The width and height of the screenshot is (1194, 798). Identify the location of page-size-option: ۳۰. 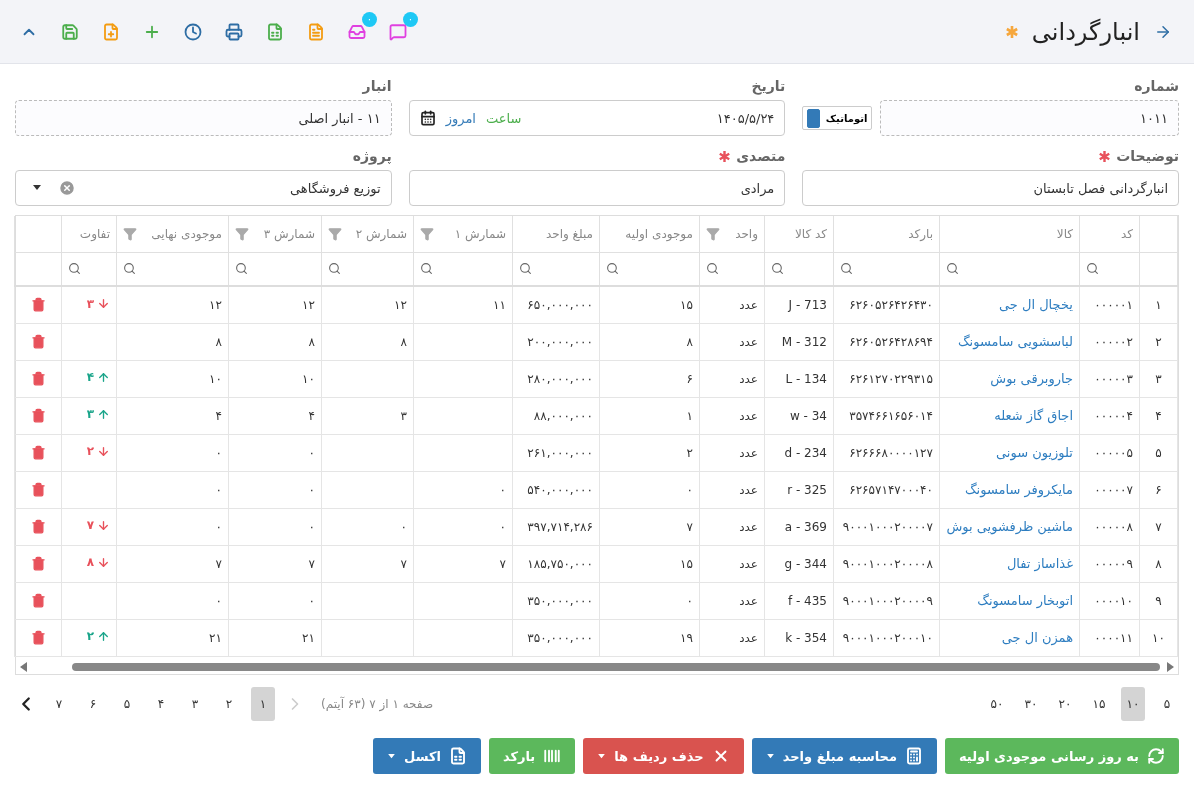
(1031, 704).